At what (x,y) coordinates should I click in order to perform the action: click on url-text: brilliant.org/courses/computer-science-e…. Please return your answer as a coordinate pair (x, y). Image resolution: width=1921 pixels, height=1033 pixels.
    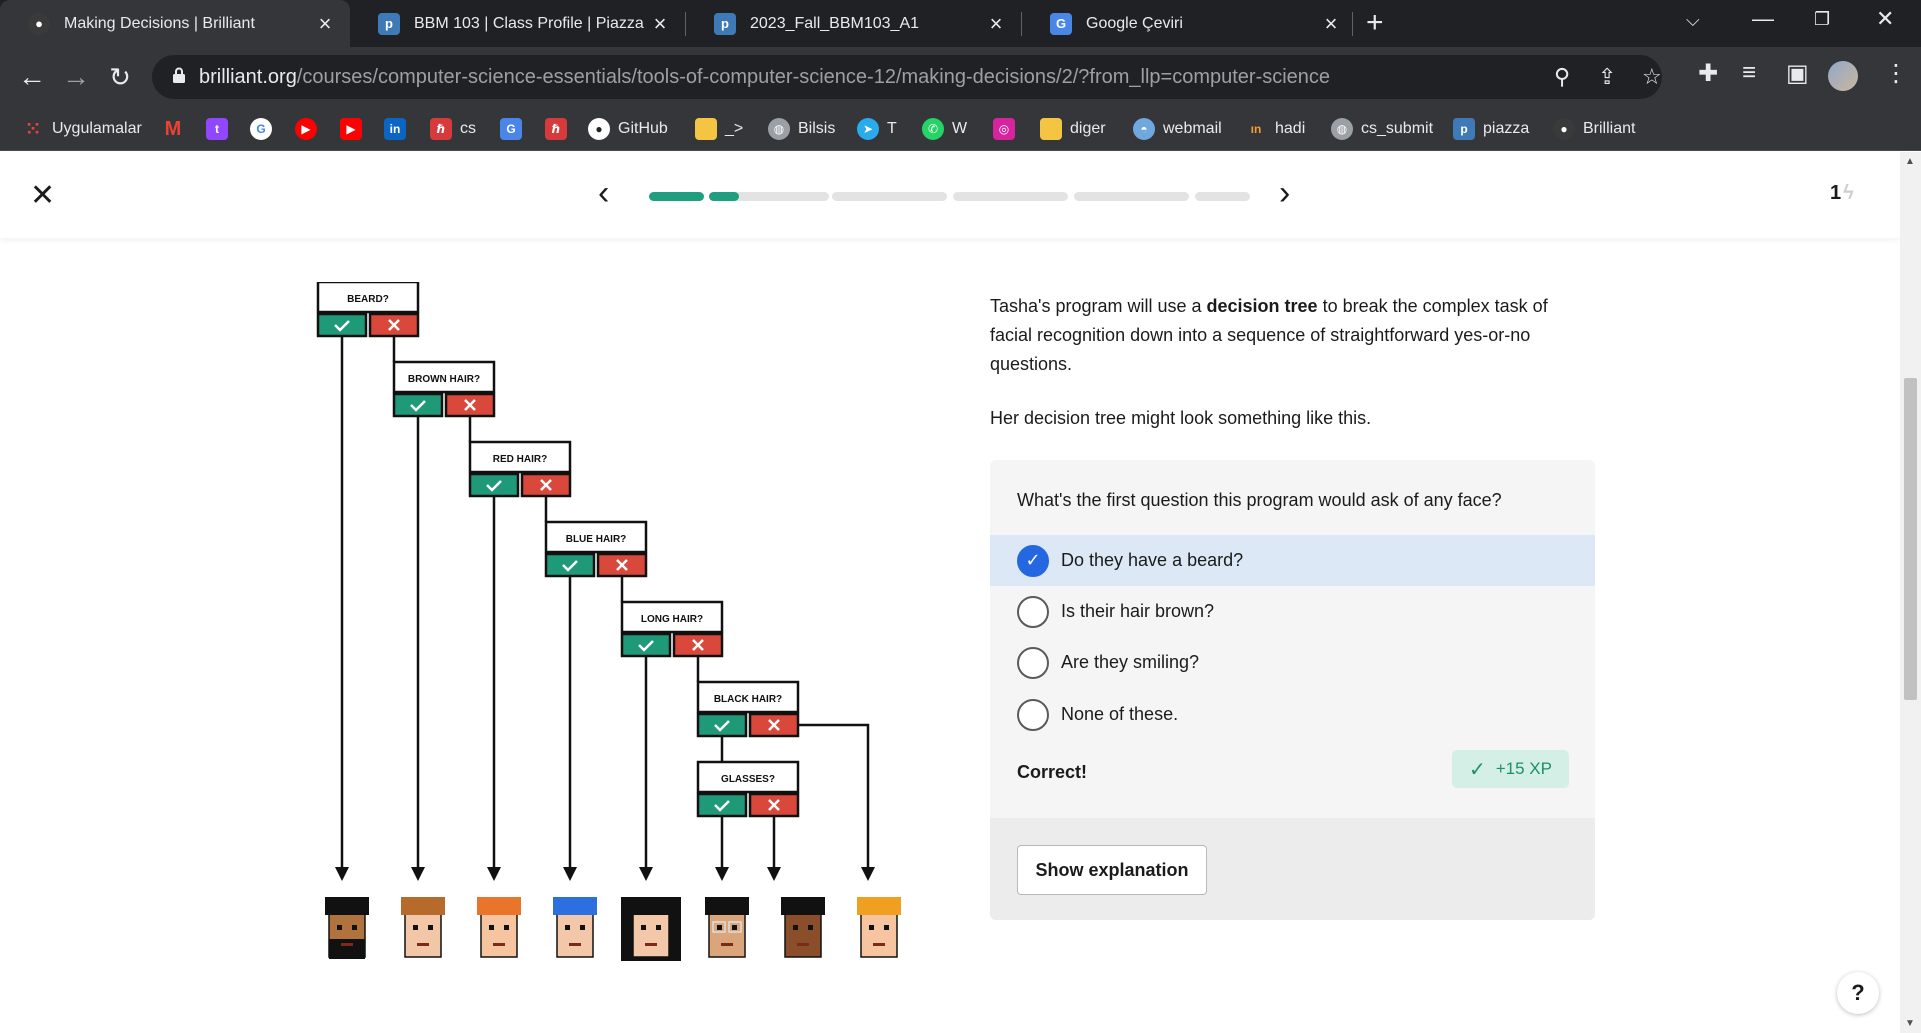
    Looking at the image, I should click on (764, 77).